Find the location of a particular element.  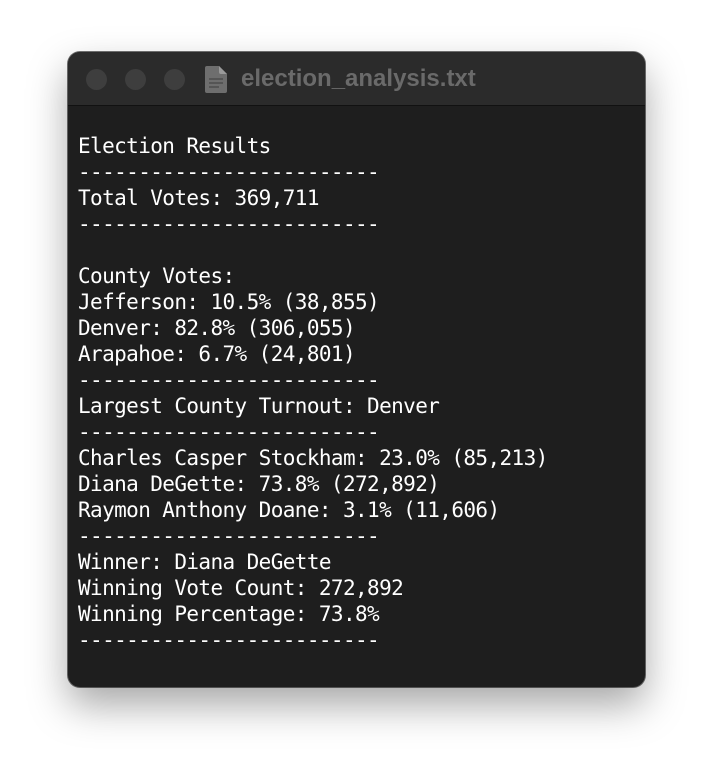

text-line: Election Results is located at coordinates (174, 146).